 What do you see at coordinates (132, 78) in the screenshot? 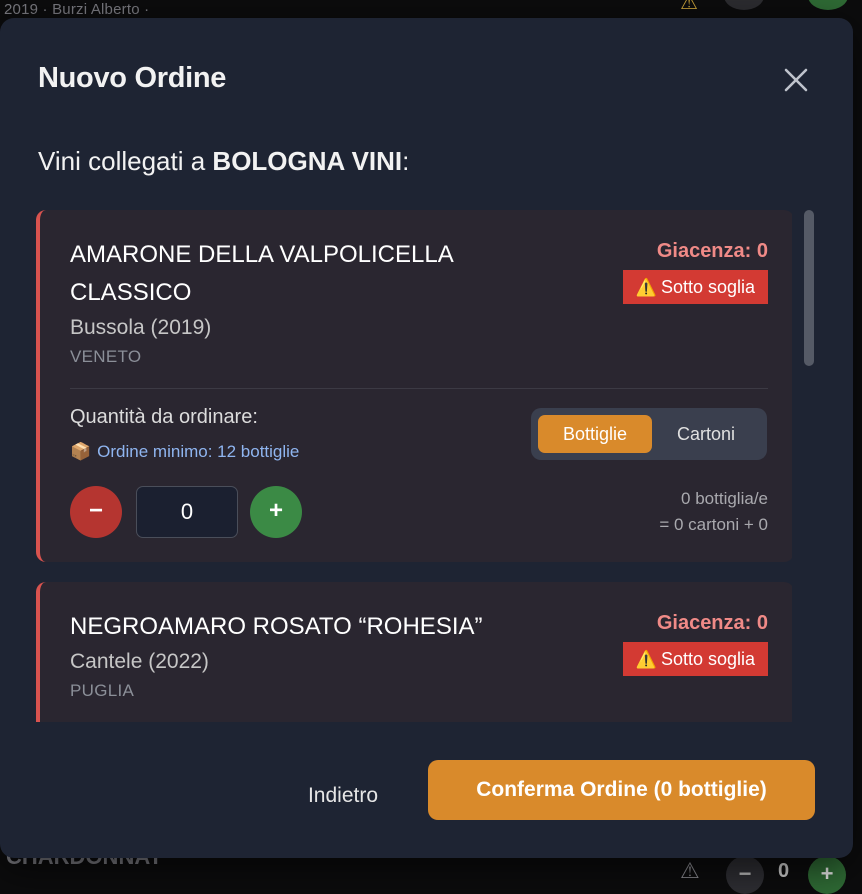
I see `modal-title: Nuovo Ordine` at bounding box center [132, 78].